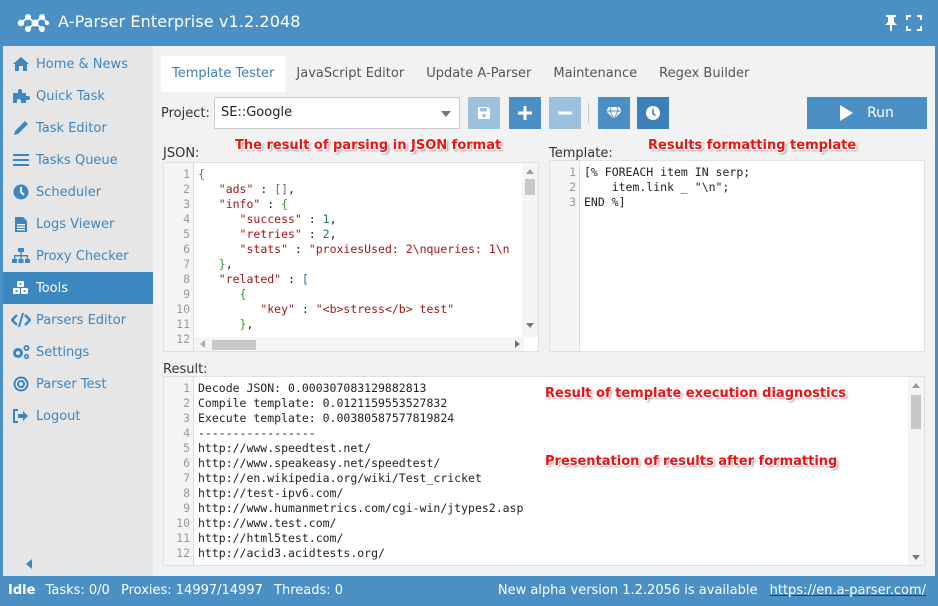  I want to click on result-line: Decode JSON: 0.000307083129882813, so click(312, 388).